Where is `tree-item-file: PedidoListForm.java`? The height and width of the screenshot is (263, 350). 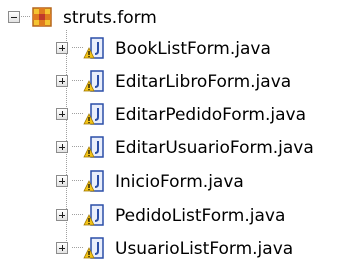 tree-item-file: PedidoListForm.java is located at coordinates (175, 215).